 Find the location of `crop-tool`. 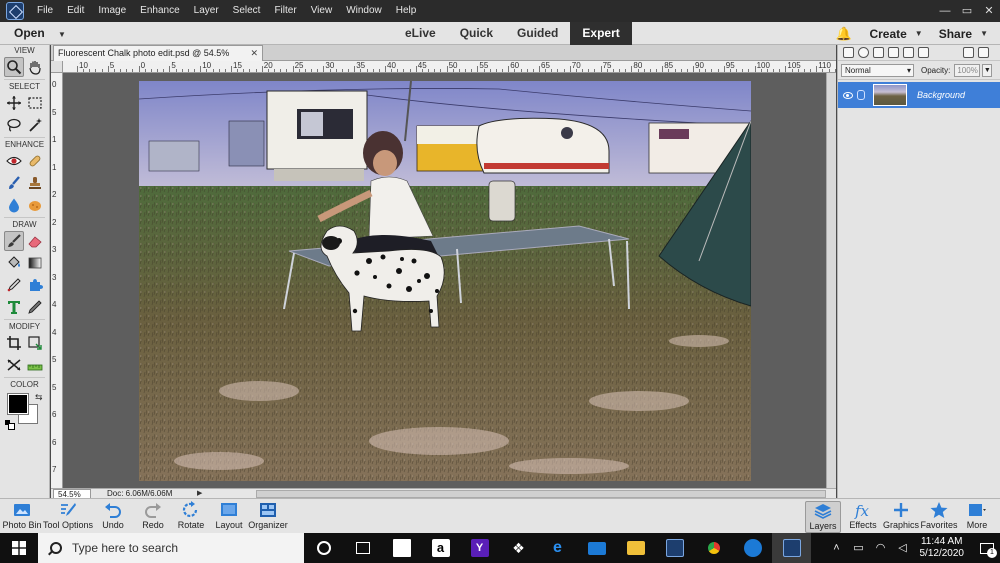

crop-tool is located at coordinates (14, 343).